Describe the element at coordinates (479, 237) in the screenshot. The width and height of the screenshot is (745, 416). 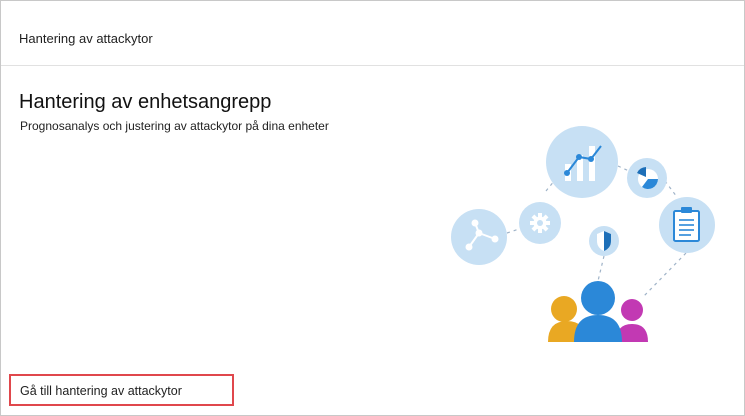
I see `network-icon` at that location.